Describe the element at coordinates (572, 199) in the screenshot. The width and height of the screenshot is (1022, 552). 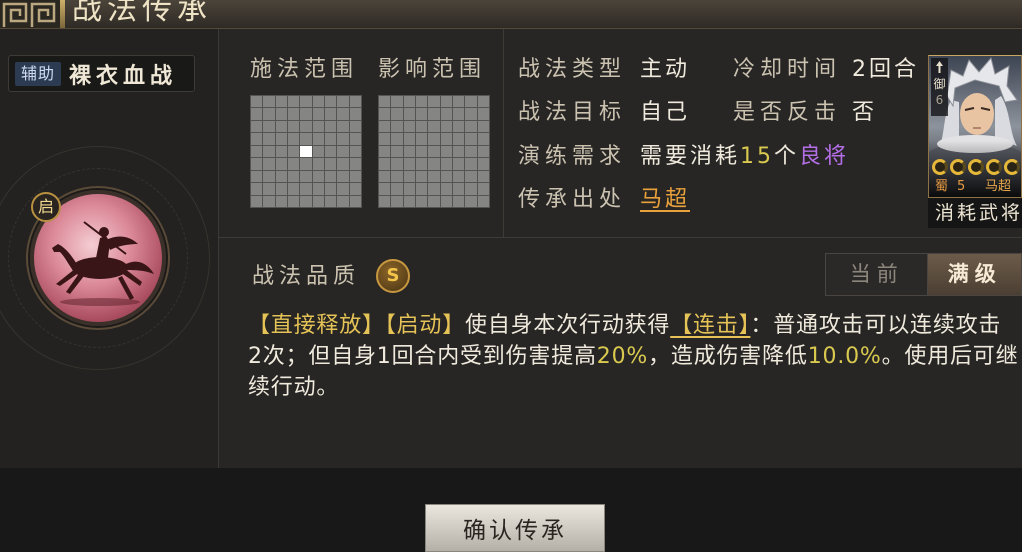
I see `source-label: 传承出处` at that location.